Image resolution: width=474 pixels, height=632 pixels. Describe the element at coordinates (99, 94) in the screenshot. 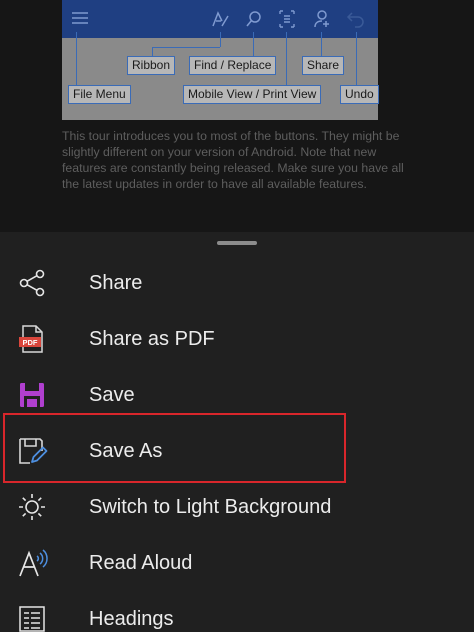

I see `callout-file-menu: File Menu` at that location.